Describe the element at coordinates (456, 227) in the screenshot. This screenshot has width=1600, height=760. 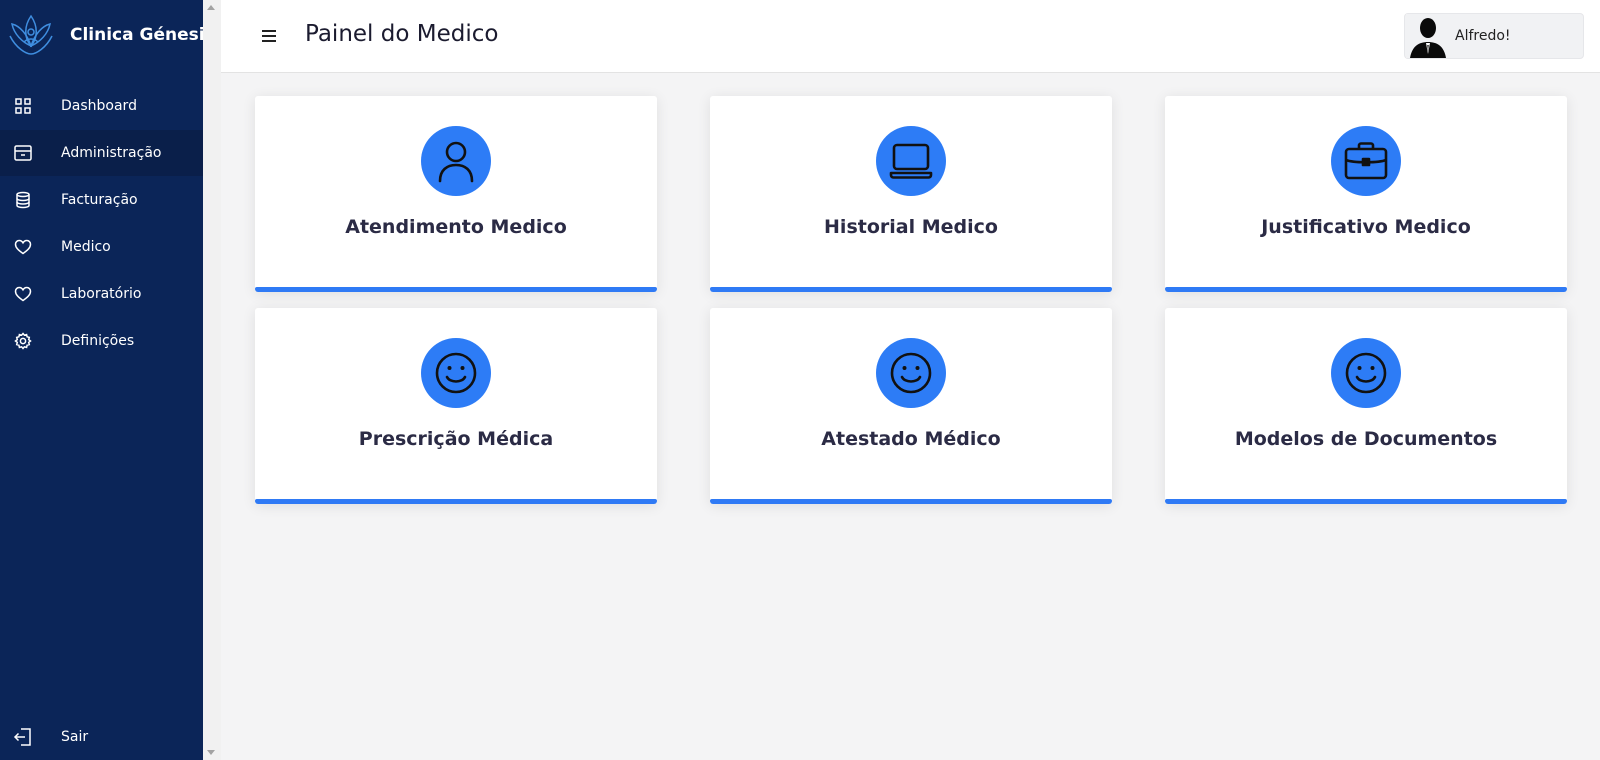
I see `card-title: Atendimento Medico` at that location.